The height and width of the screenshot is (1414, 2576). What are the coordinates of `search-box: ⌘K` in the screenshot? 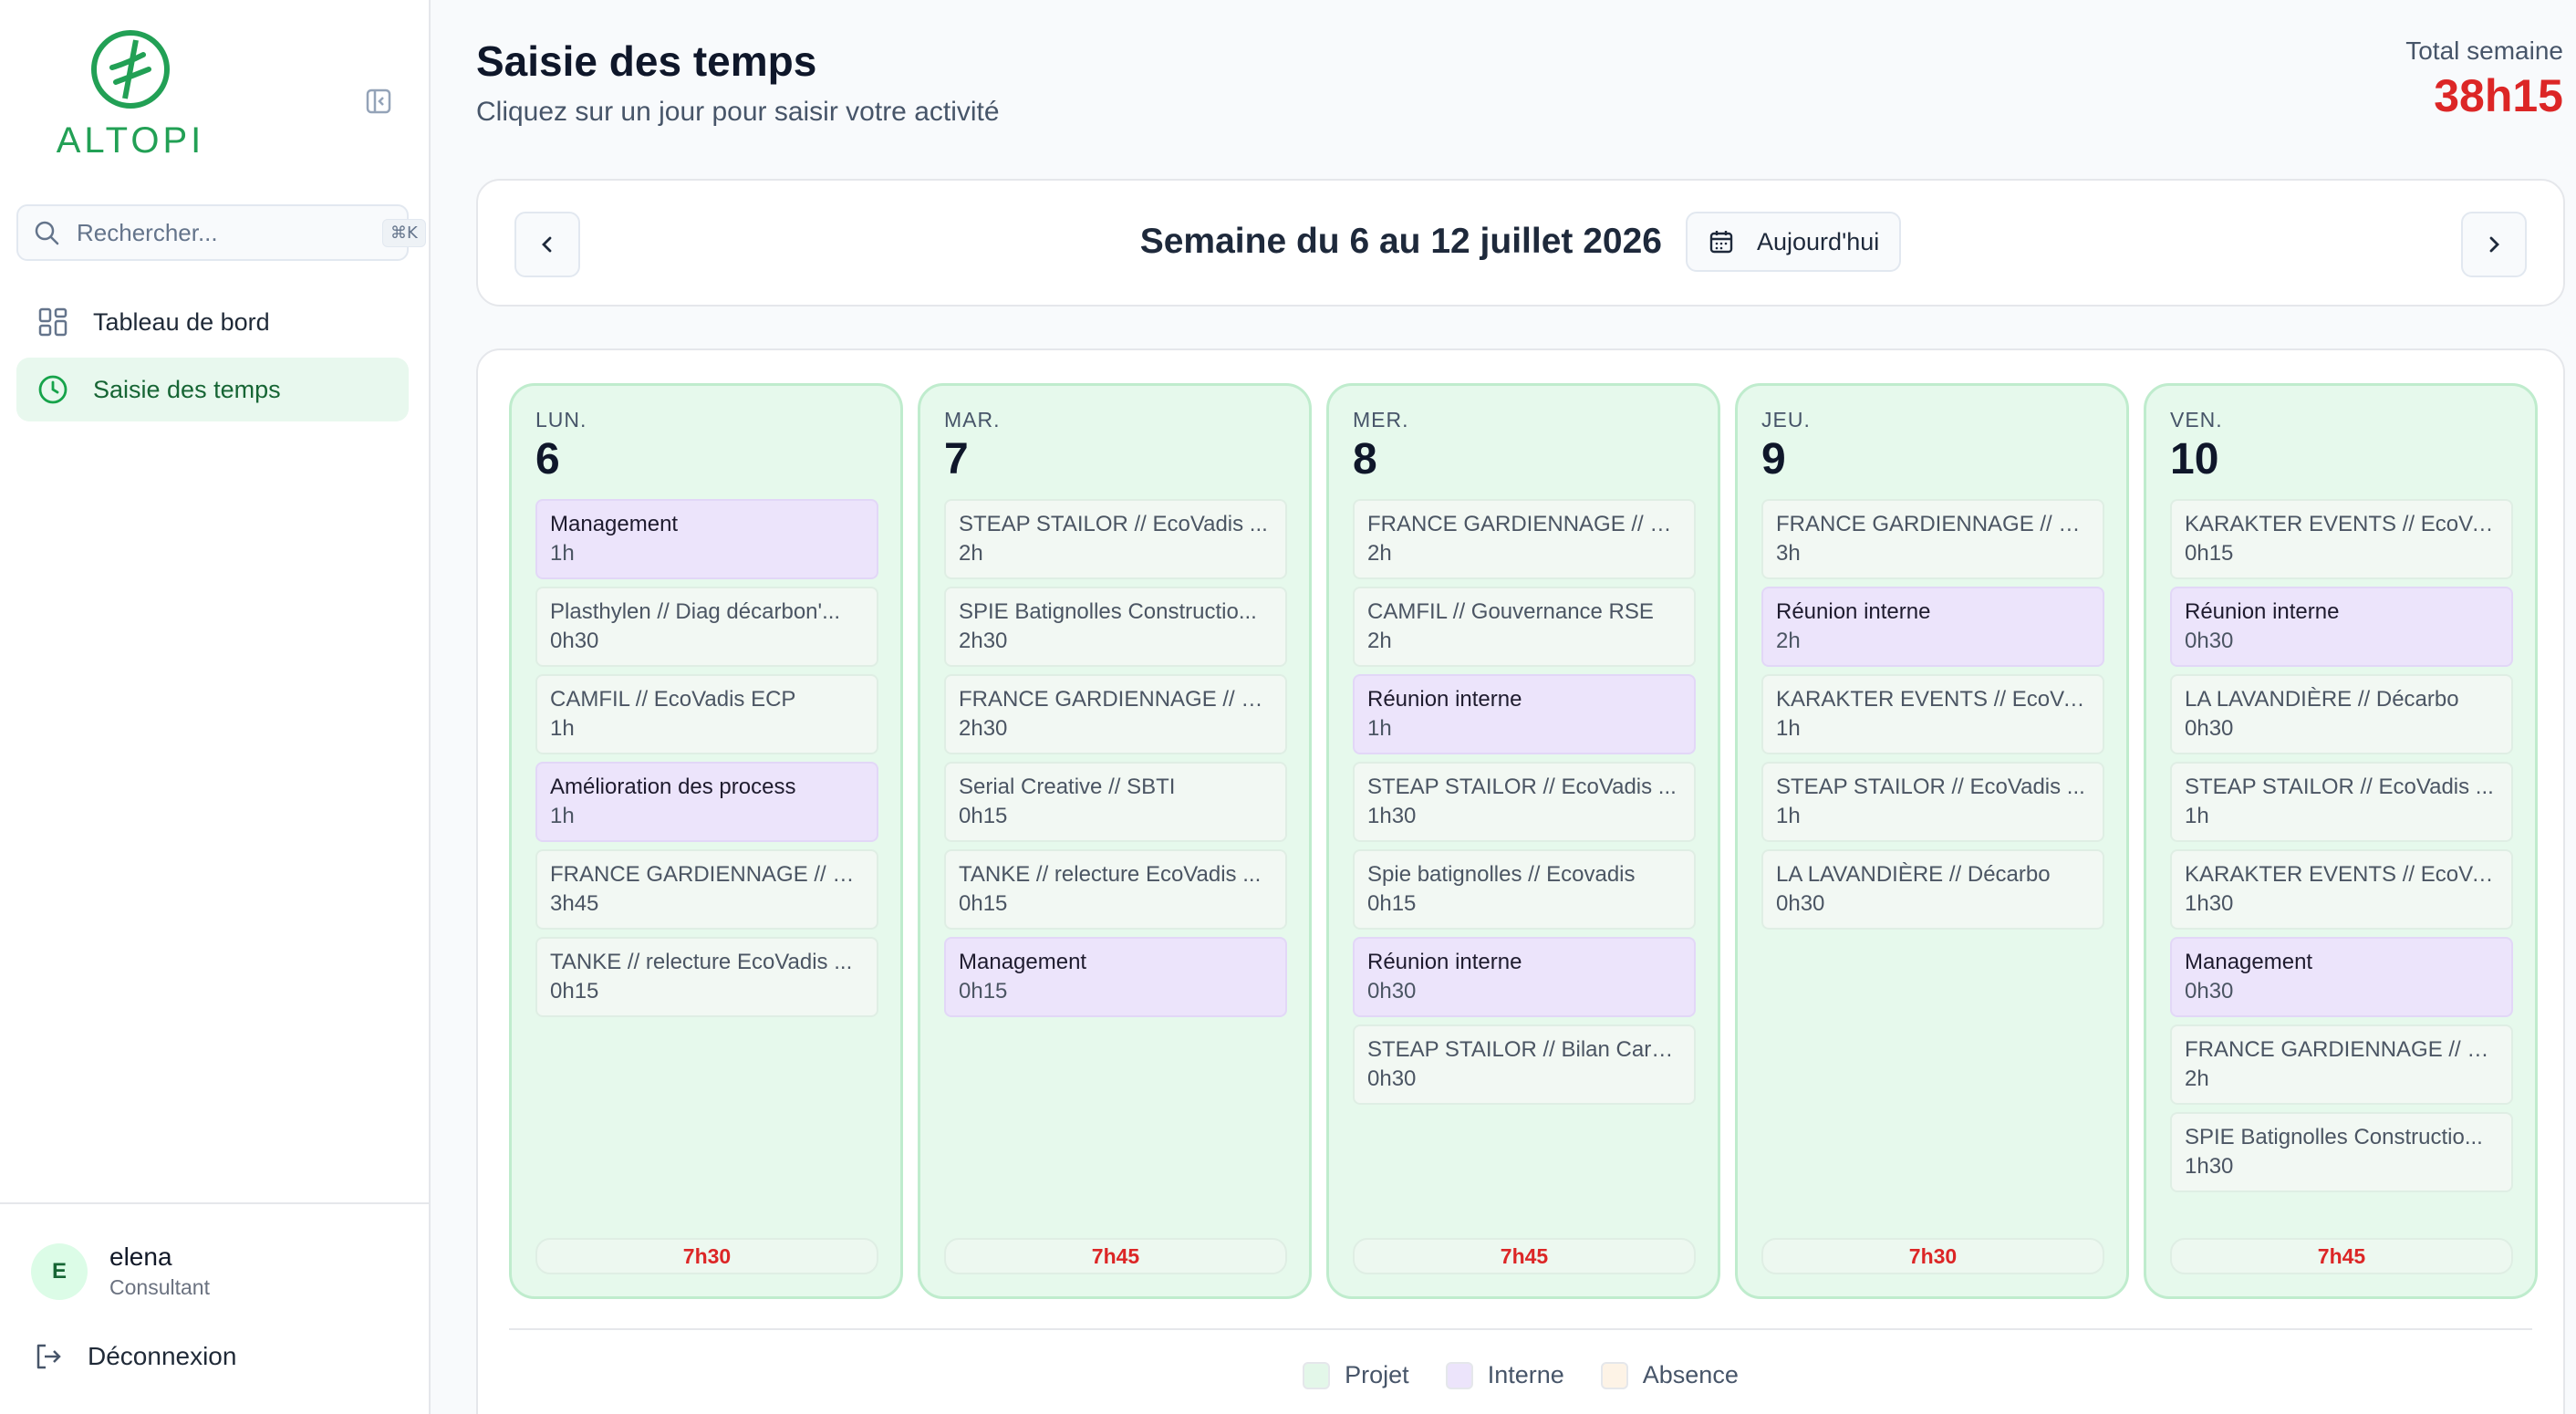 It's located at (221, 232).